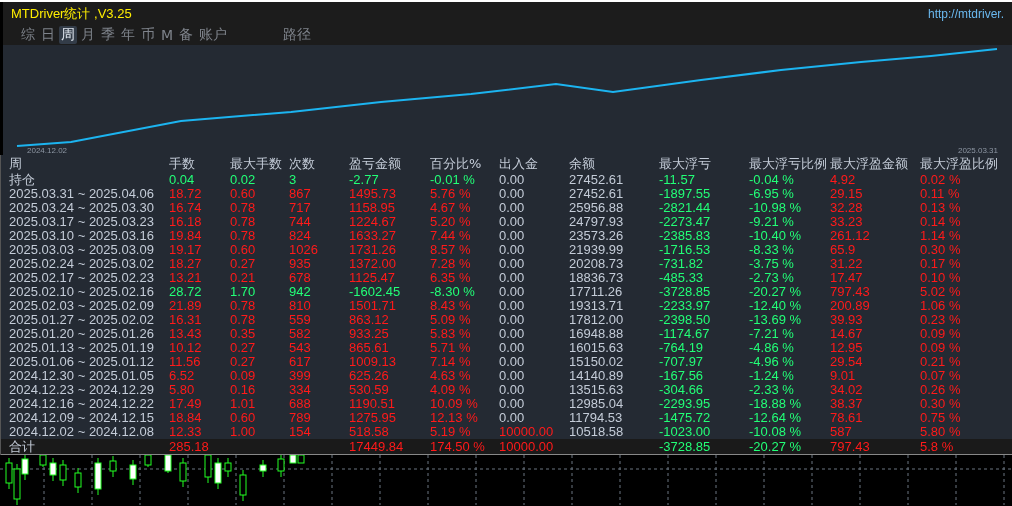 This screenshot has width=1012, height=506. I want to click on table-cell: 587, so click(841, 432).